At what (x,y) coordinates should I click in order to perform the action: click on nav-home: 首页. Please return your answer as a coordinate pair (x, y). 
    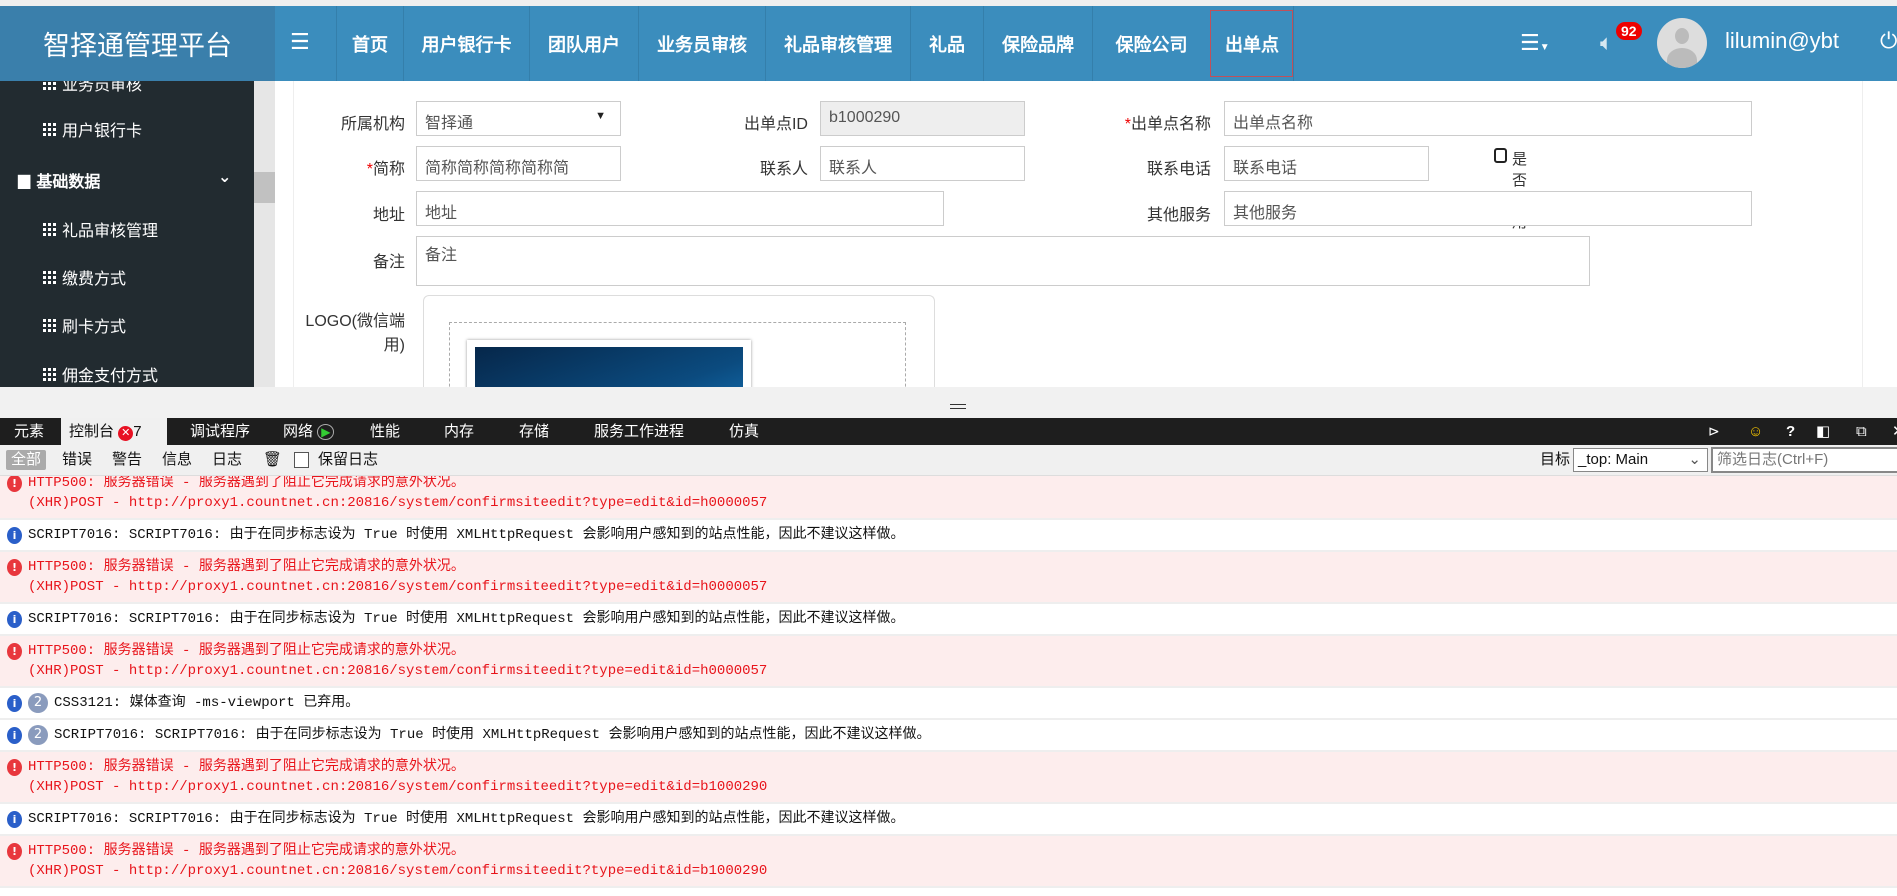
    Looking at the image, I should click on (369, 43).